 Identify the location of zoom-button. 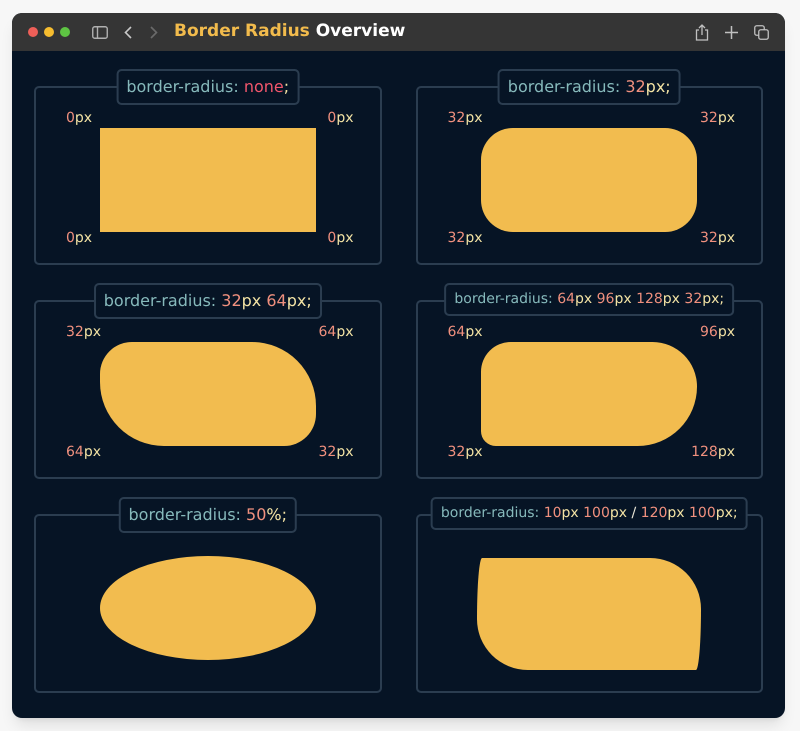
(65, 32).